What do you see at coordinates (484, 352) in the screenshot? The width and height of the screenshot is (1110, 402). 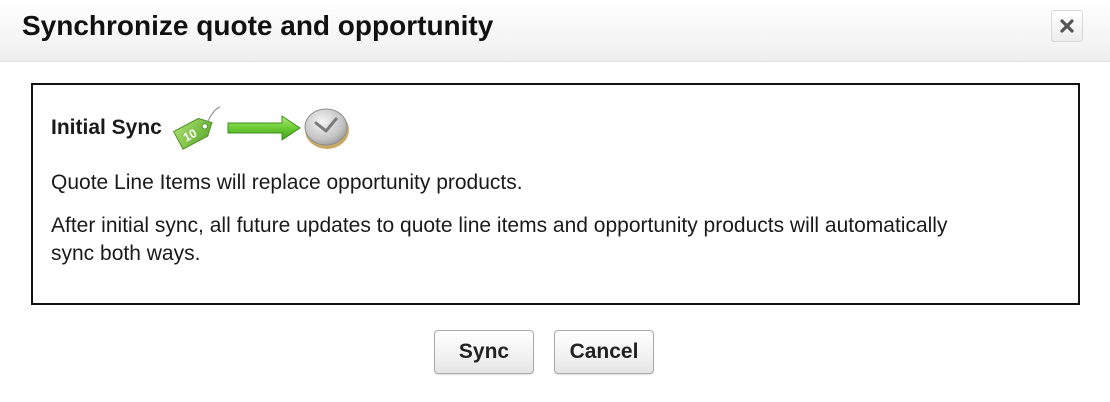 I see `sync-button: Sync` at bounding box center [484, 352].